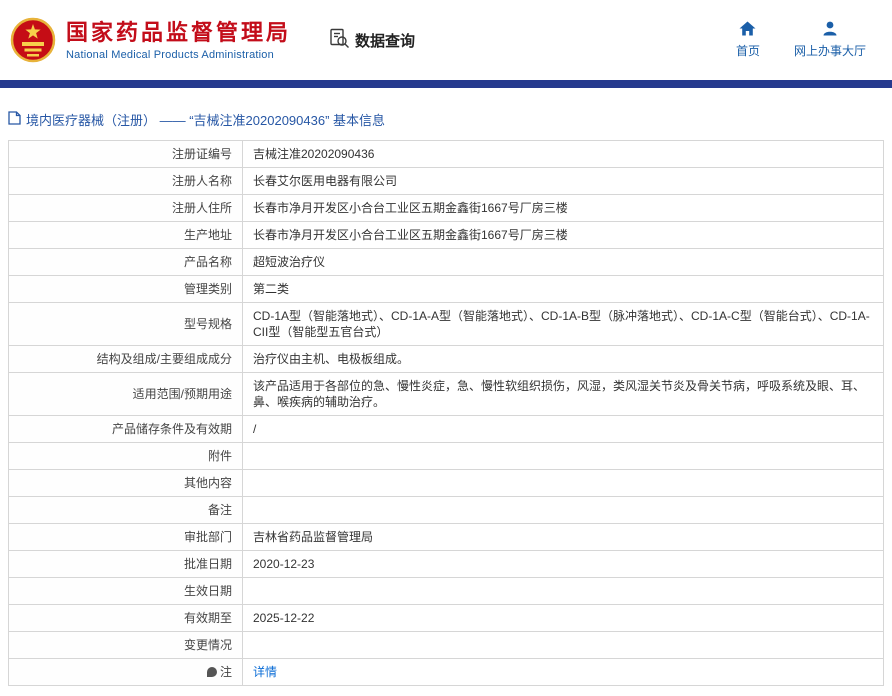  I want to click on table-row: 生产地址 长春市净月开发区小合台工业区五期金鑫街1667号厂房三楼, so click(446, 235).